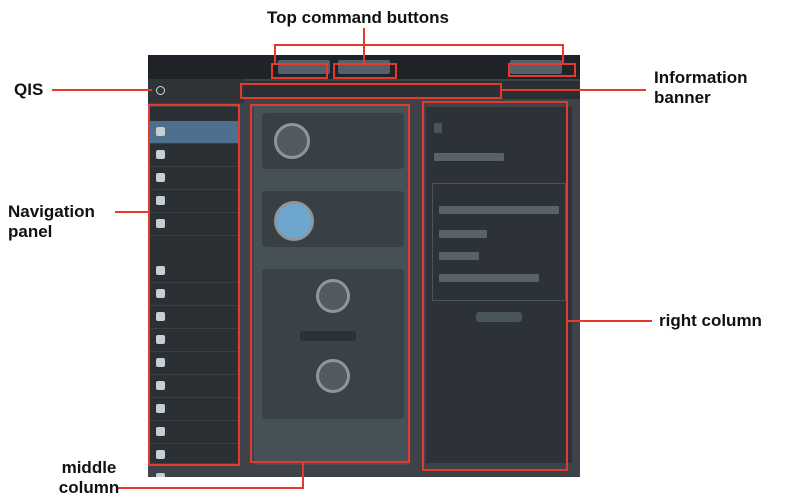  What do you see at coordinates (160, 90) in the screenshot?
I see `search-icon` at bounding box center [160, 90].